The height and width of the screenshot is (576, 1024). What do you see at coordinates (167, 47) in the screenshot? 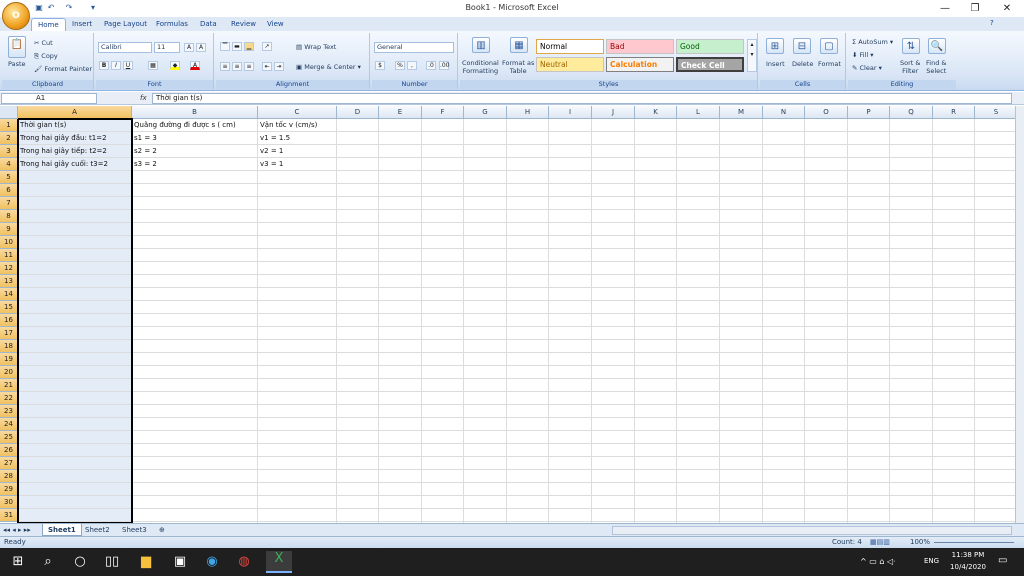
I see `font-size-select: 11` at bounding box center [167, 47].